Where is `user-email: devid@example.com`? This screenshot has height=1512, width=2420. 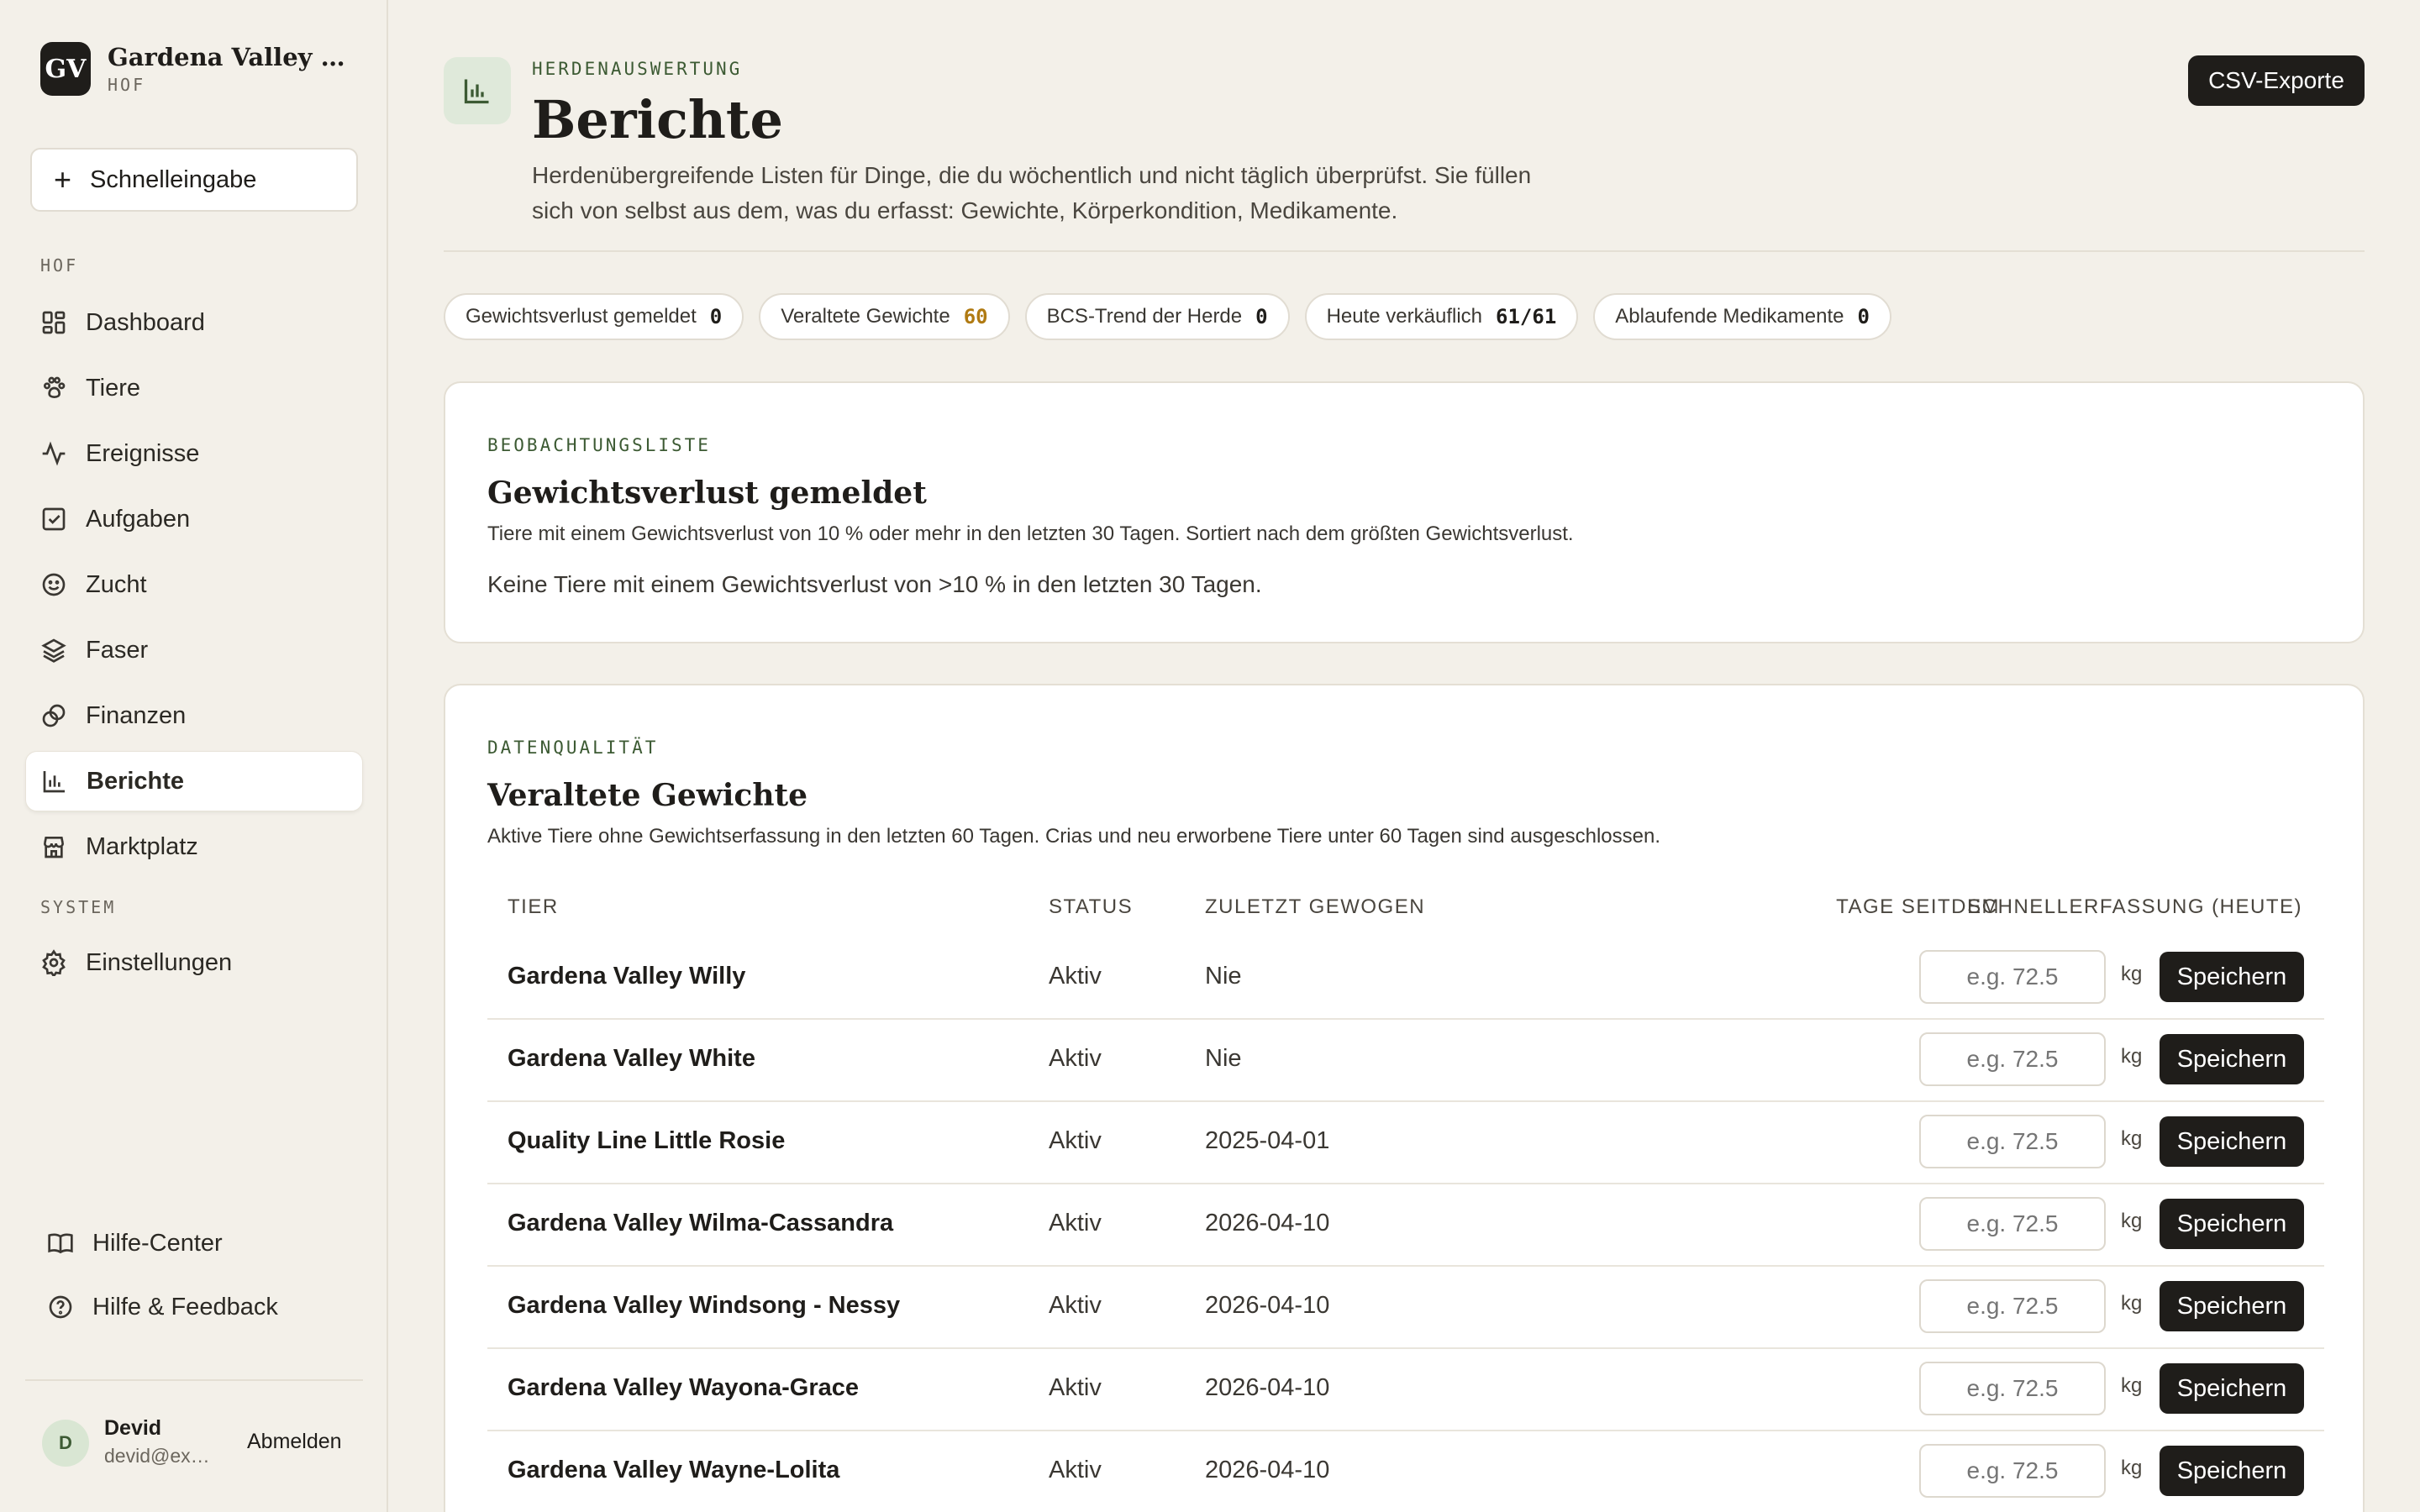 user-email: devid@example.com is located at coordinates (158, 1456).